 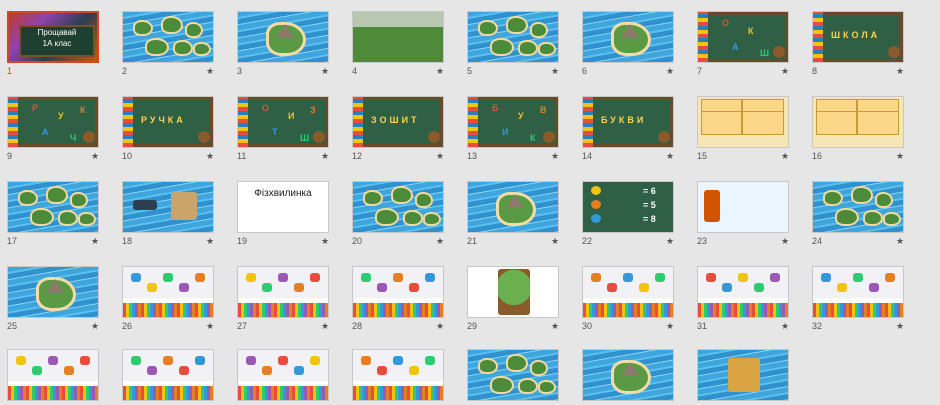 What do you see at coordinates (587, 241) in the screenshot?
I see `slide-number: 22` at bounding box center [587, 241].